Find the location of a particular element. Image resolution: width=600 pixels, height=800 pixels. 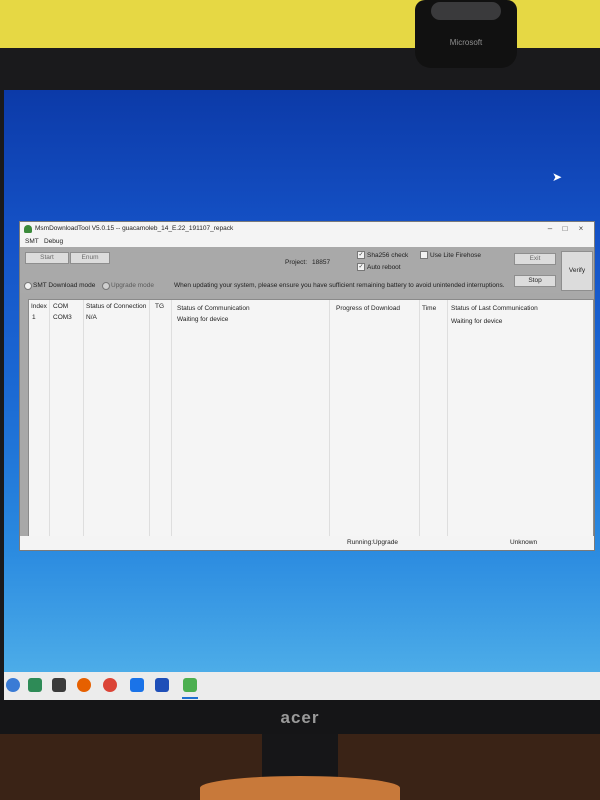

stop-button: Stop is located at coordinates (535, 281).